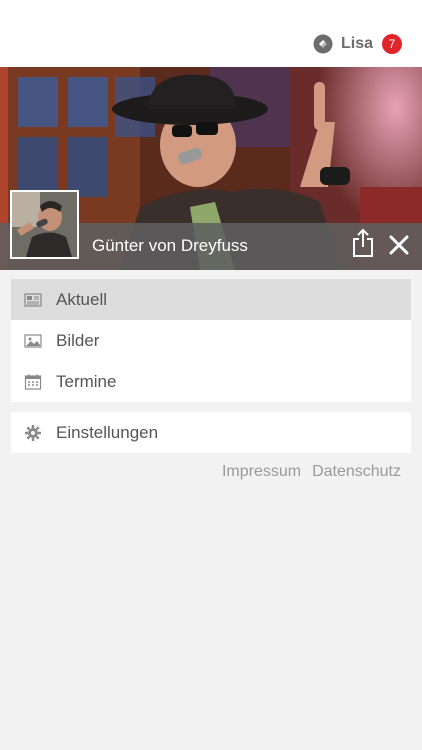  I want to click on settings-label: Einstellungen, so click(107, 432).